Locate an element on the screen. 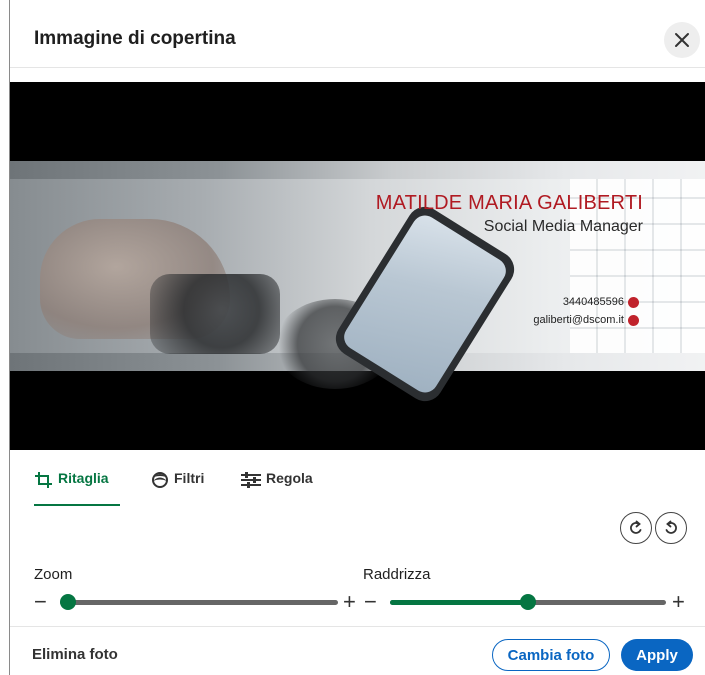 The width and height of the screenshot is (705, 675). delete-photo-button: Elimina foto is located at coordinates (75, 654).